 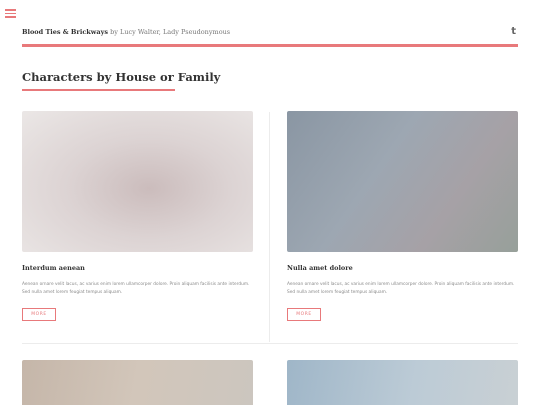 I want to click on column-divider, so click(x=269, y=227).